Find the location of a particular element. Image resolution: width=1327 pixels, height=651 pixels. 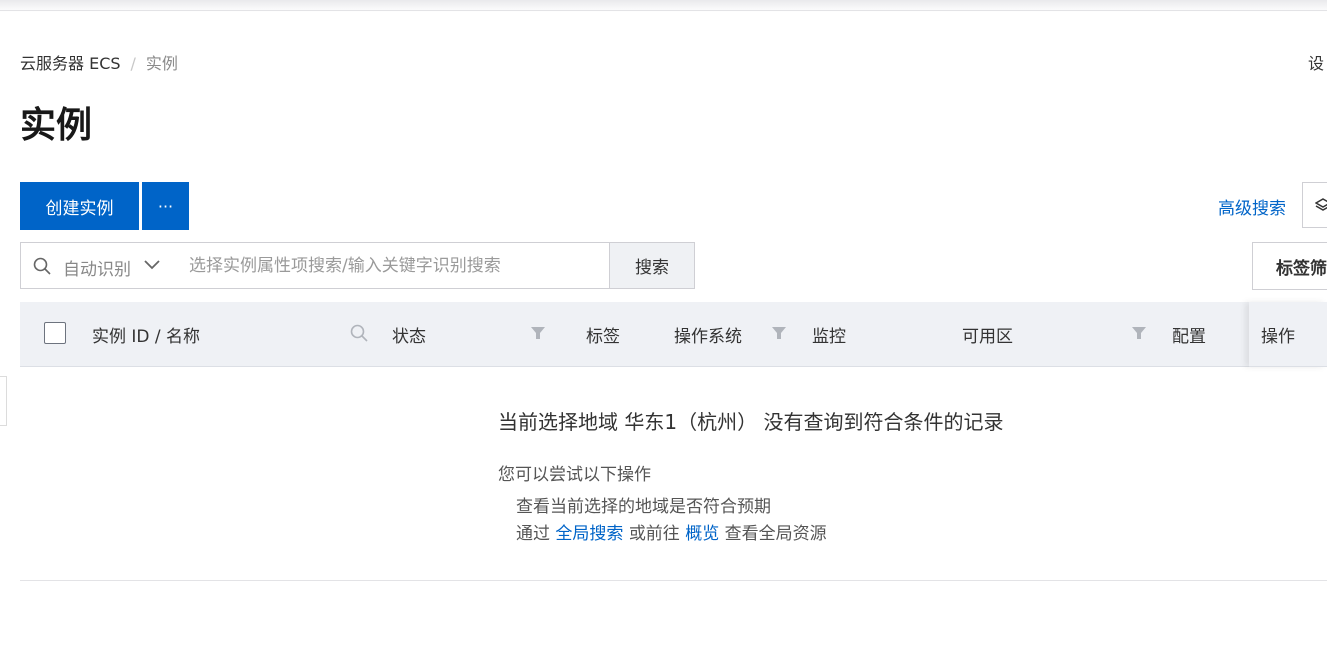

empty-state-suggestion-2: 通过 全局搜索 或前往 概览 查看全局资源 is located at coordinates (671, 531).